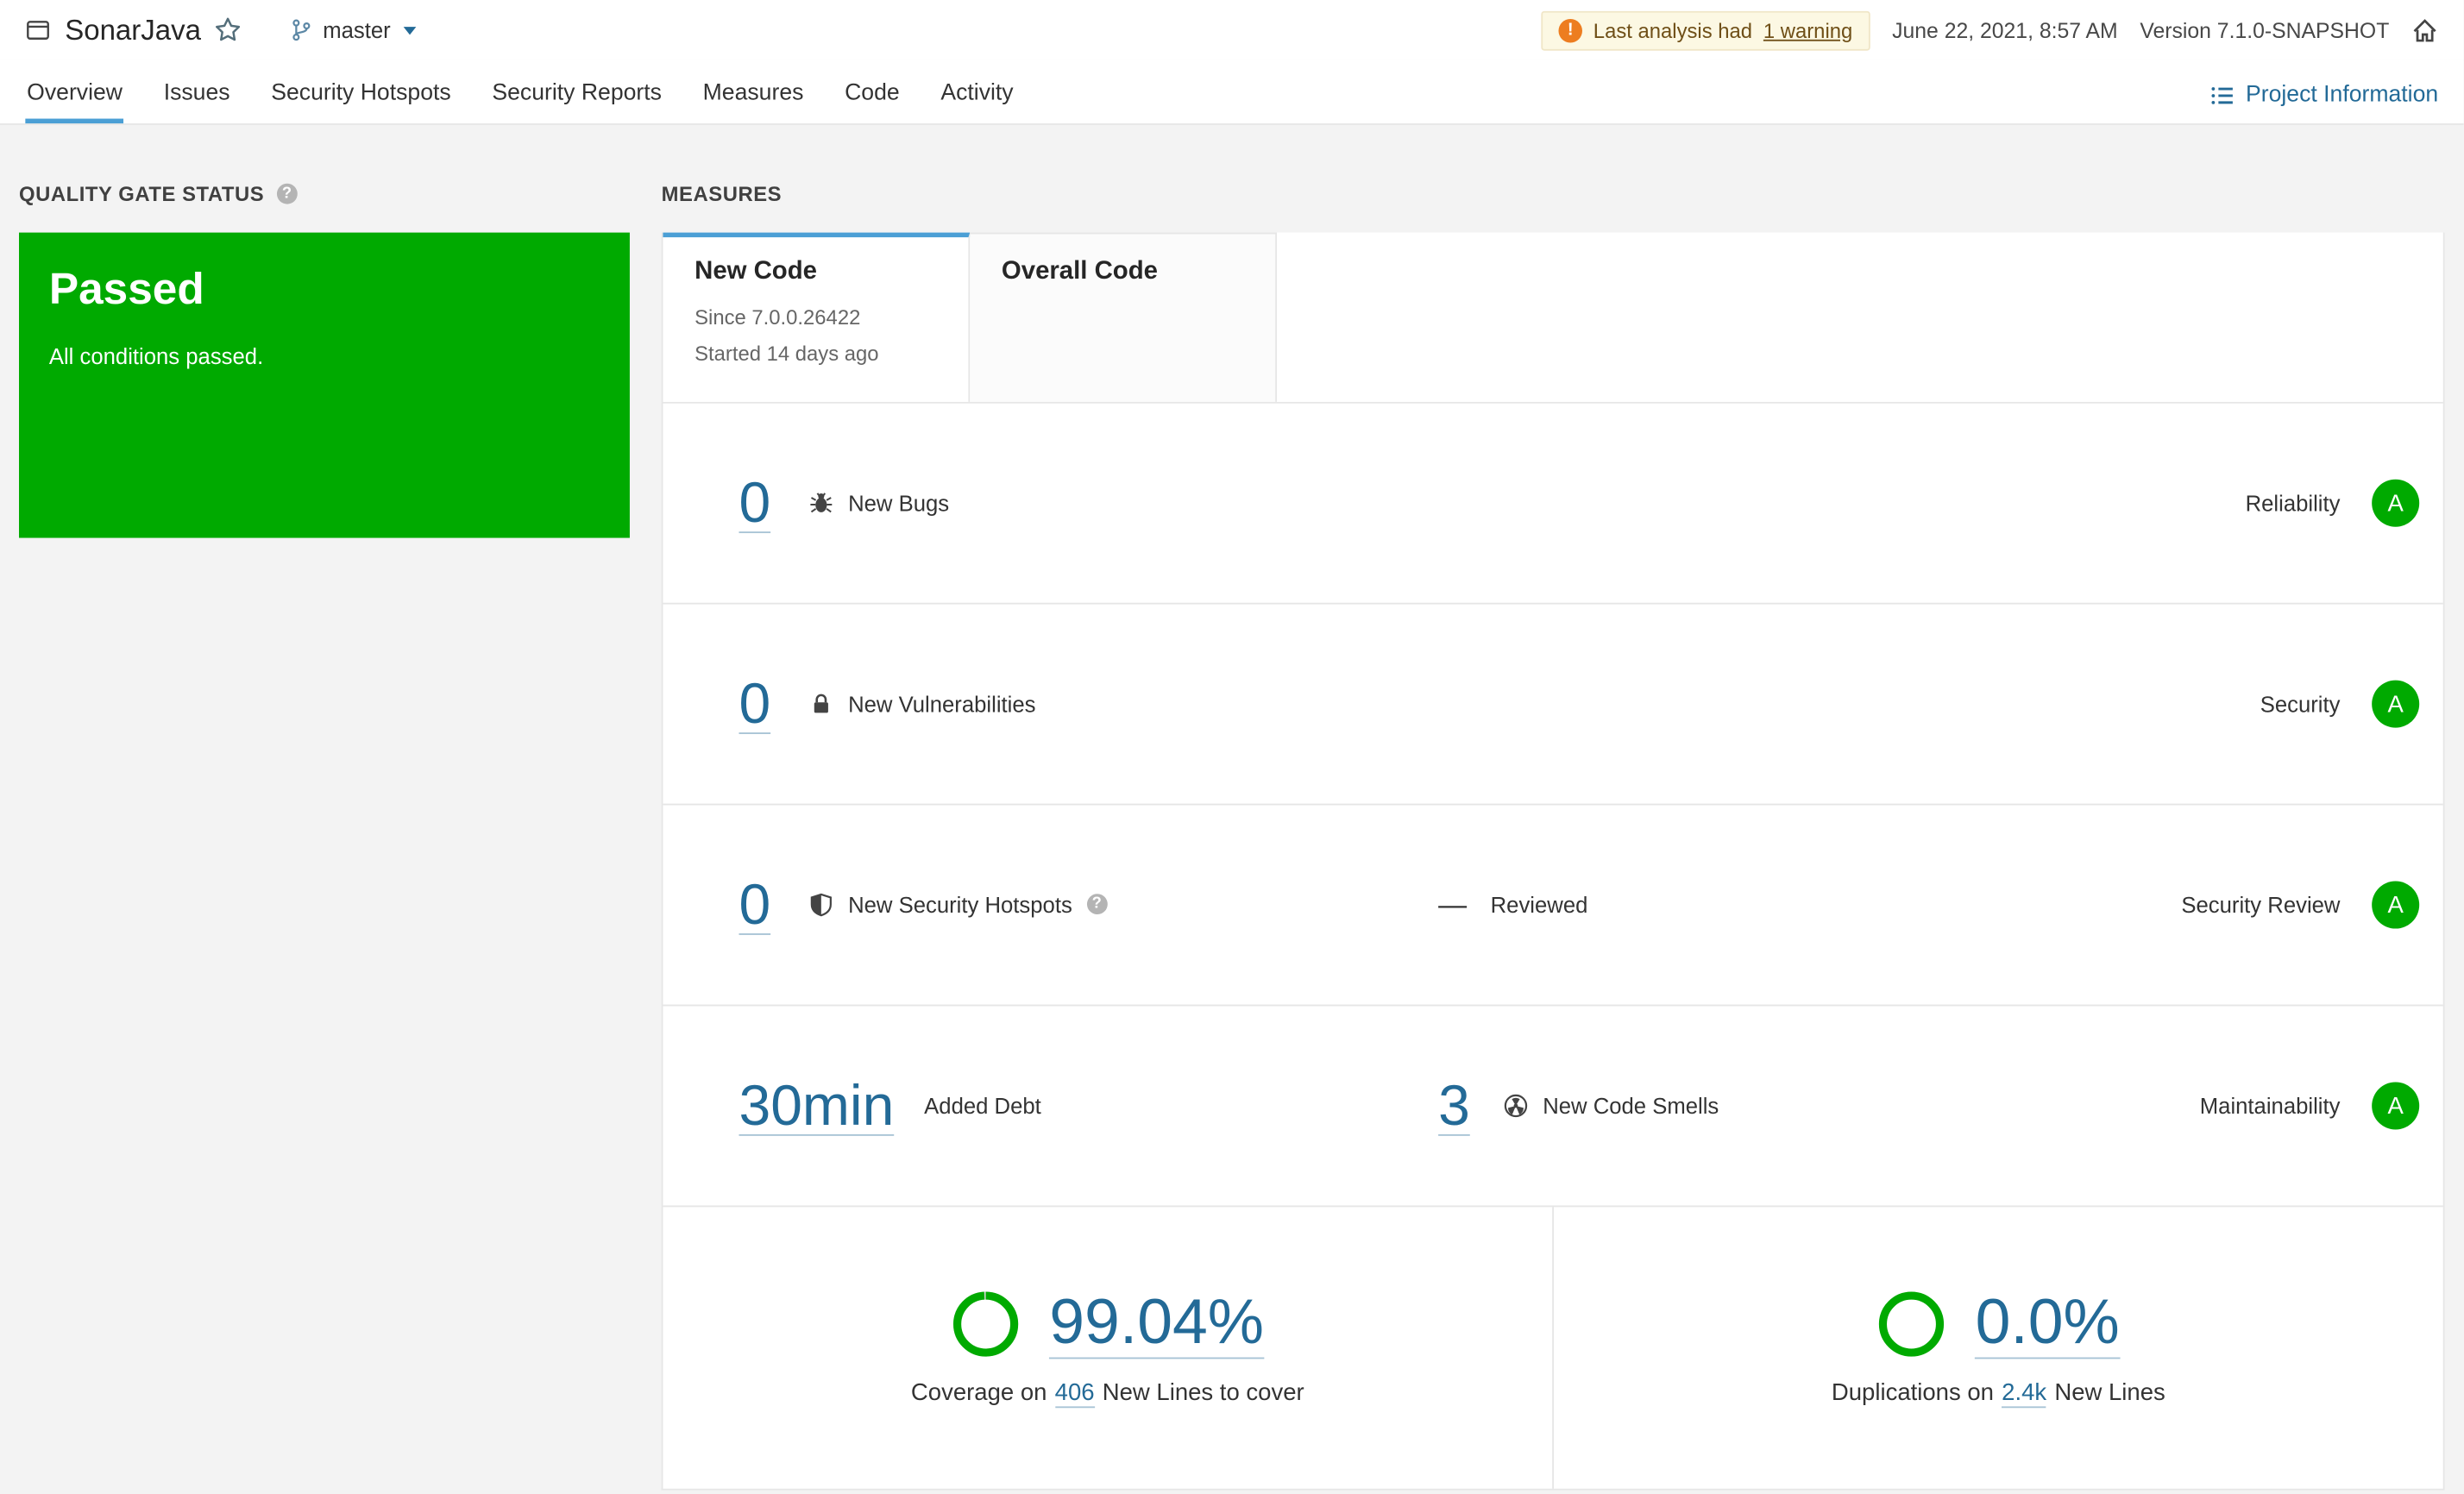  What do you see at coordinates (778, 317) in the screenshot?
I see `new-code-since: Since 7.0.0.26422` at bounding box center [778, 317].